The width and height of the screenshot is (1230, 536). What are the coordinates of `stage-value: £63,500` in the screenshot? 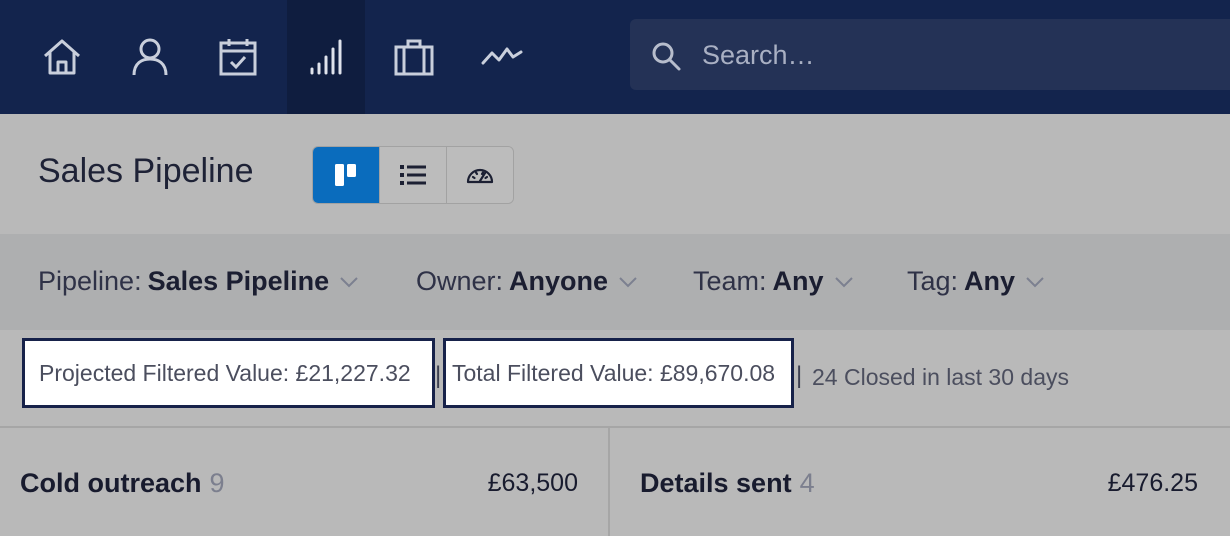 It's located at (532, 483).